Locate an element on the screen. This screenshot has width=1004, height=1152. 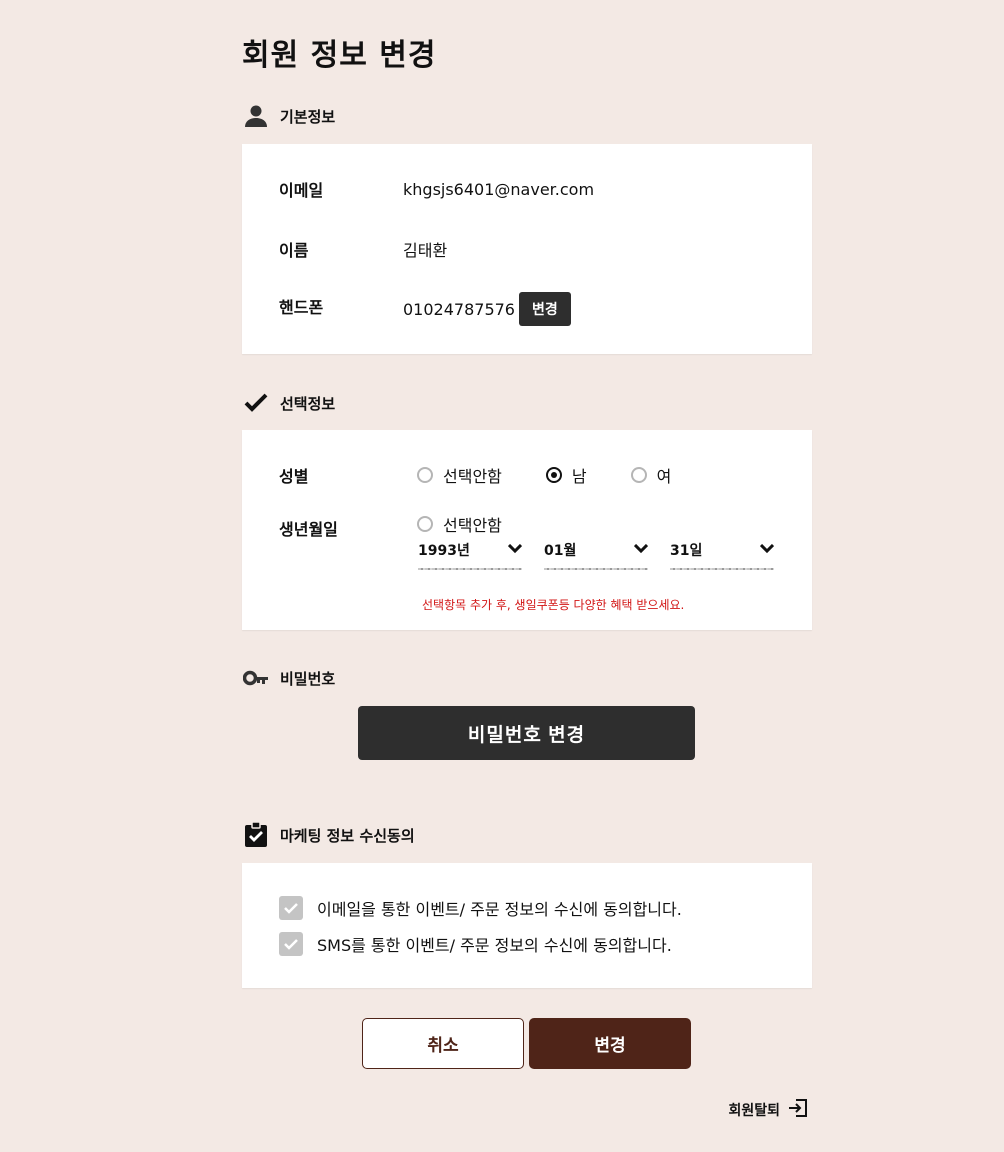
marketing-header: 마케팅 정보 수신동의 is located at coordinates (328, 835).